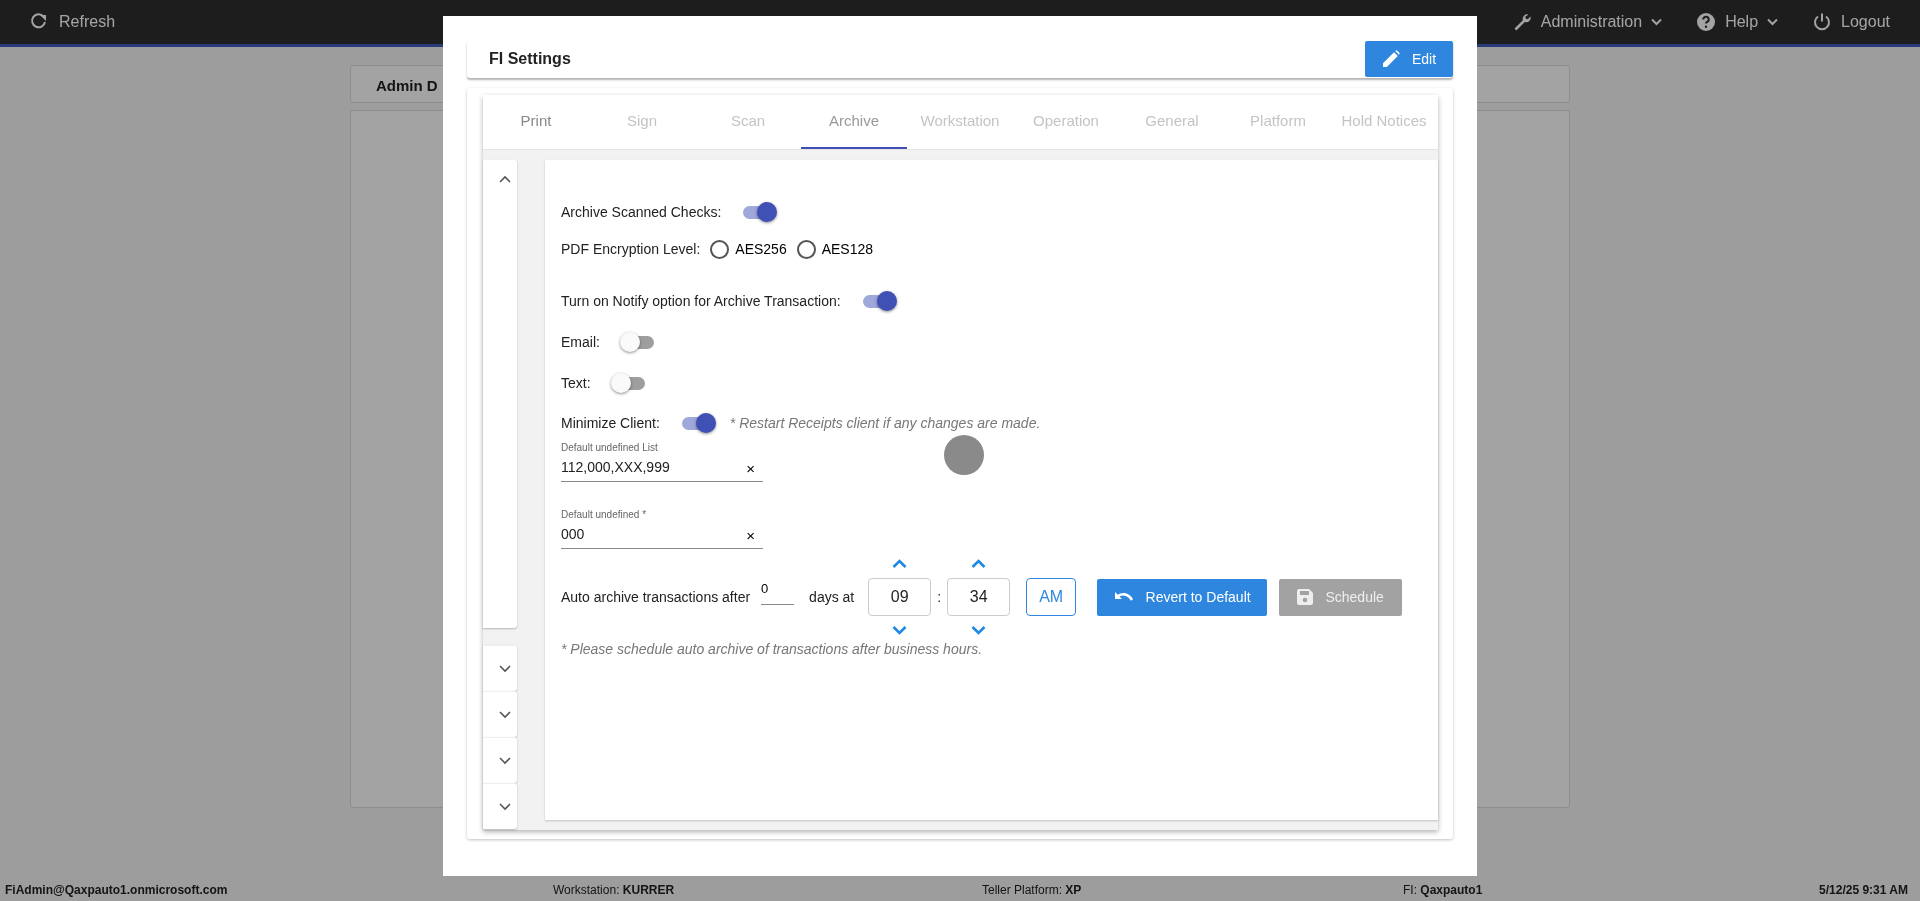 The image size is (1920, 901). Describe the element at coordinates (614, 890) in the screenshot. I see `status-text: Workstation: KURRER` at that location.